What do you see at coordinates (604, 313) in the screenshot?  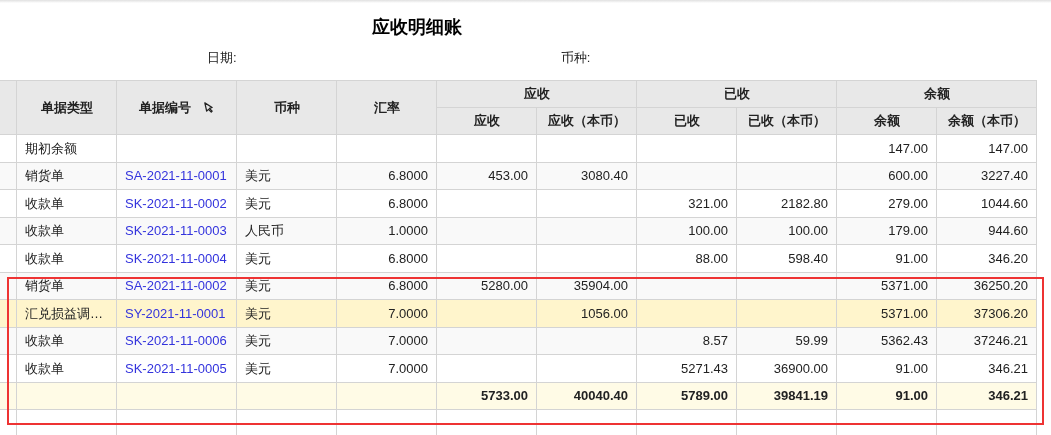 I see `table-cell-text: 1056.00` at bounding box center [604, 313].